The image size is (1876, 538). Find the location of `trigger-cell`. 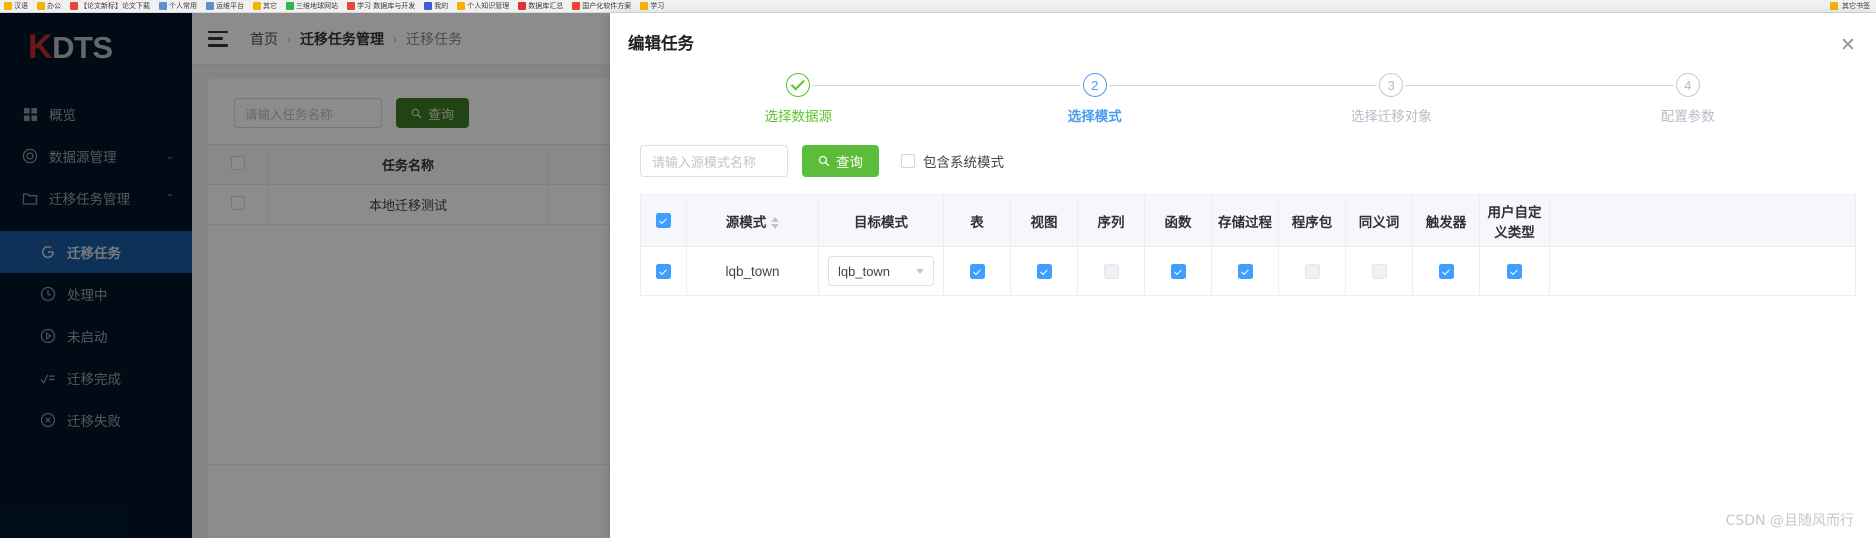

trigger-cell is located at coordinates (1446, 271).